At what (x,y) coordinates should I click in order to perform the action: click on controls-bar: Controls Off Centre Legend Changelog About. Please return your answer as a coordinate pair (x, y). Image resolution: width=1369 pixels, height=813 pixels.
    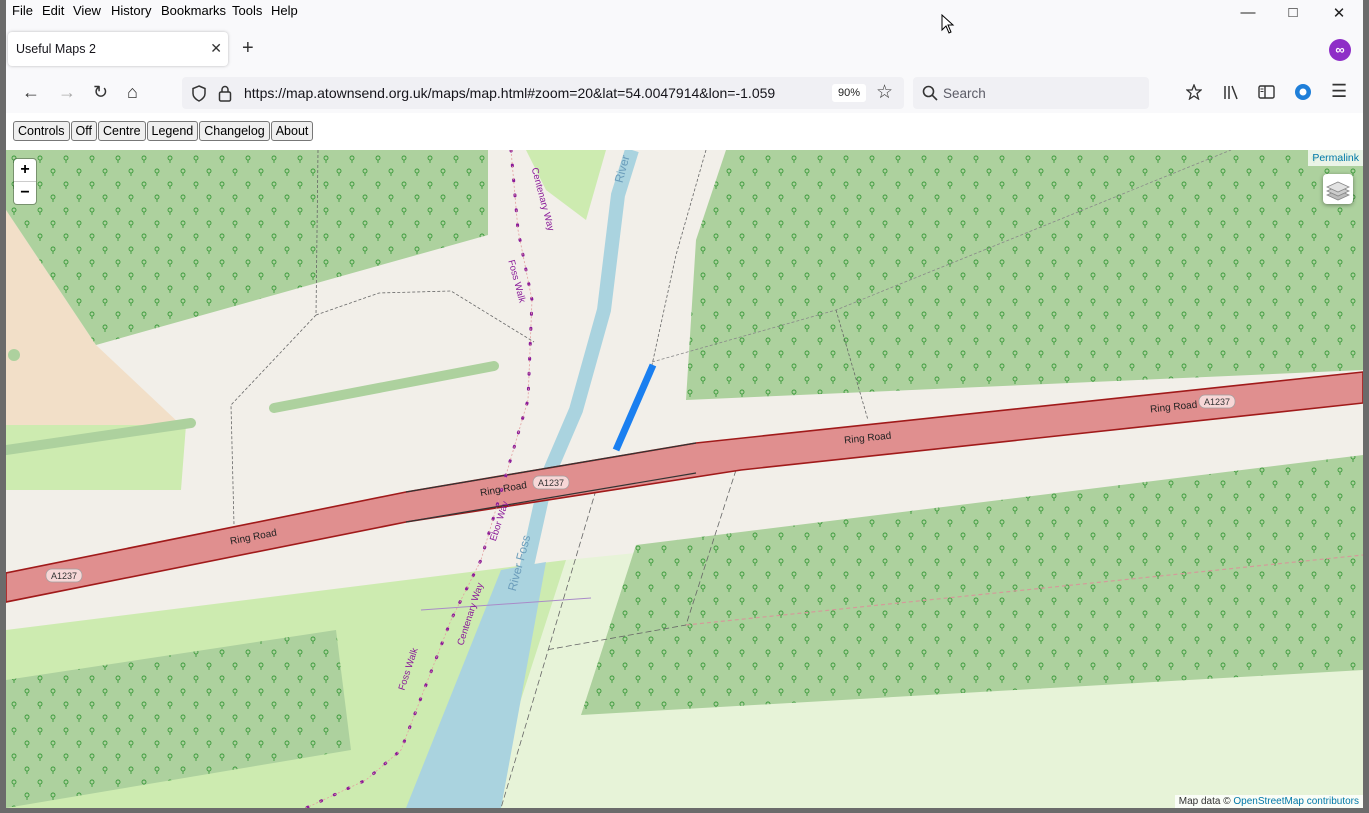
    Looking at the image, I should click on (163, 131).